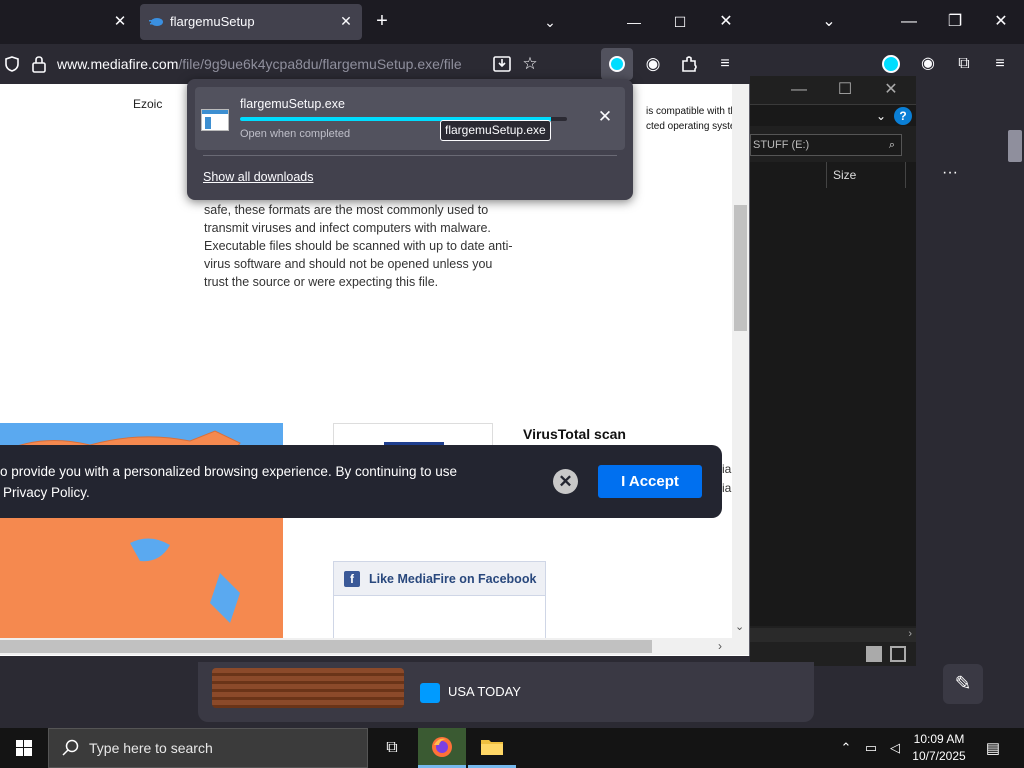 This screenshot has width=1024, height=768. I want to click on firefox-taskbar-button, so click(442, 748).